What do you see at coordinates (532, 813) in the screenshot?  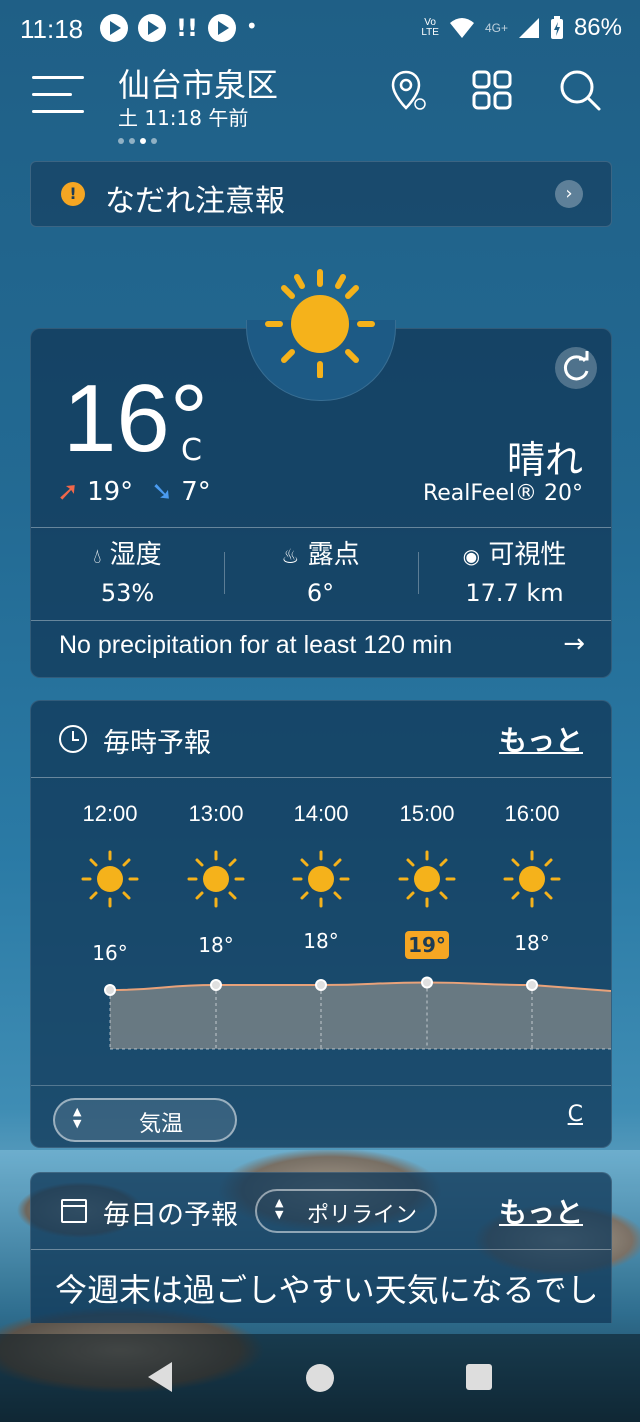 I see `hourly-time: 16:00` at bounding box center [532, 813].